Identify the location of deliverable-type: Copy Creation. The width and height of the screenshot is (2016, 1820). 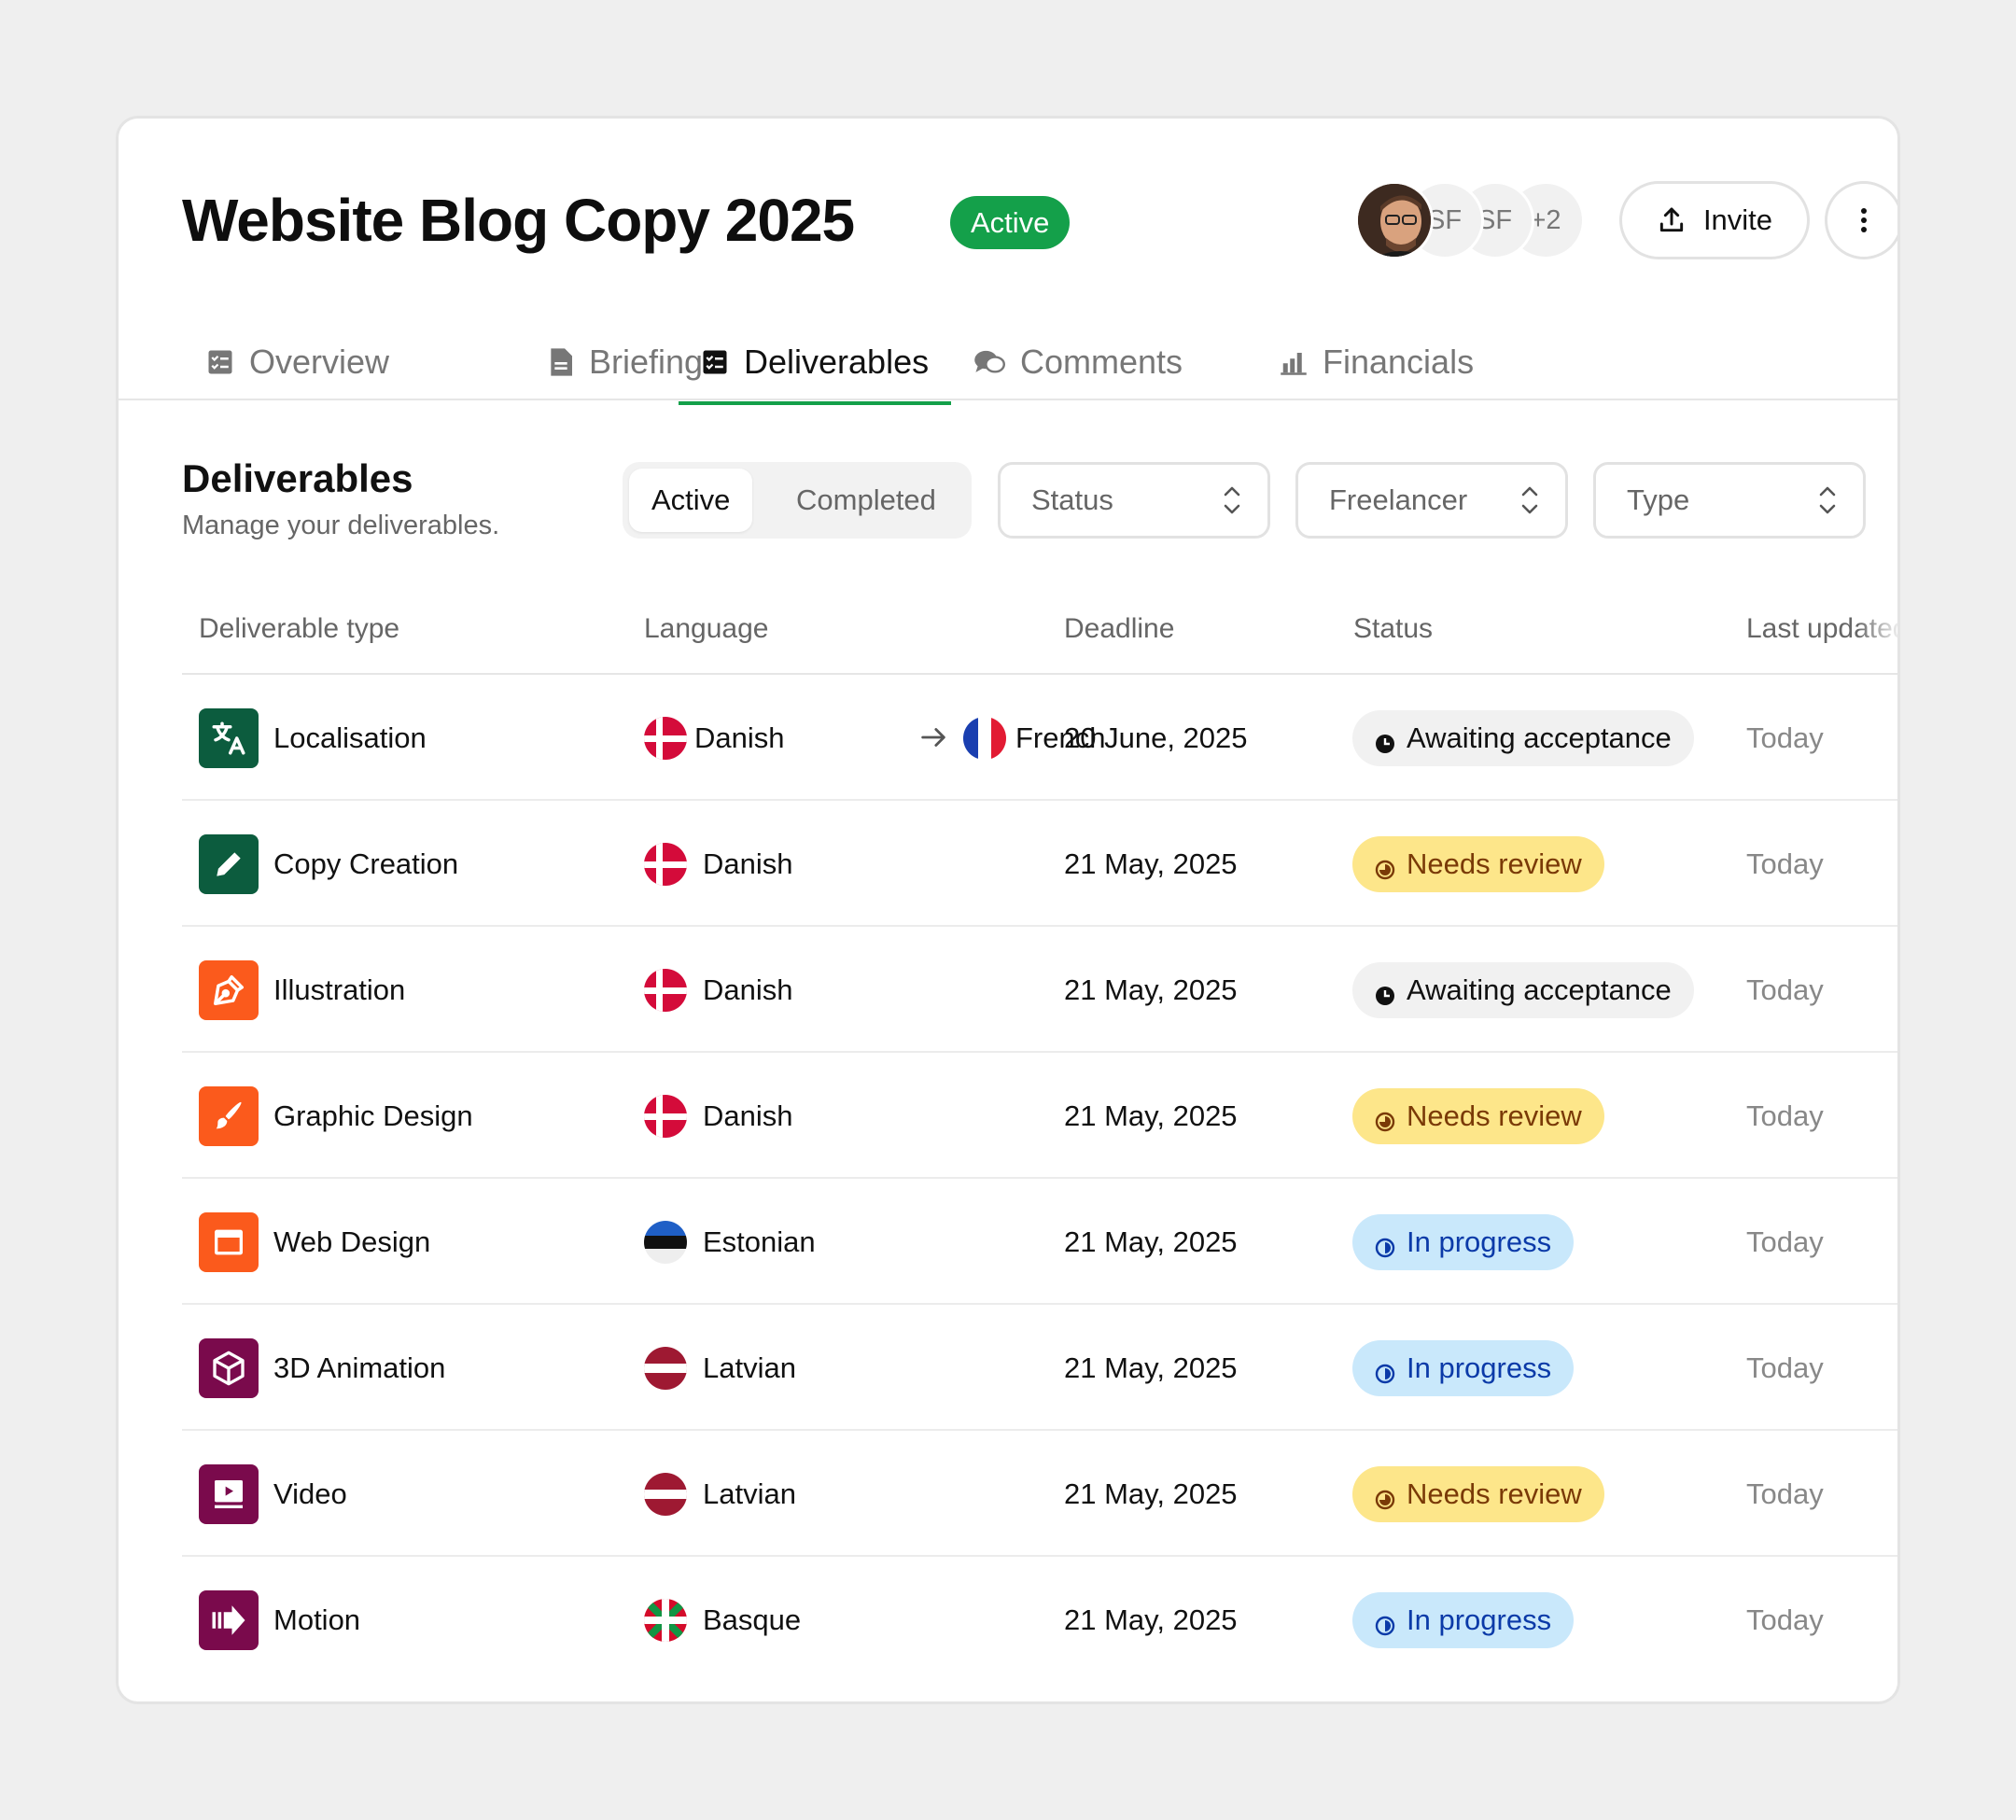
(365, 864).